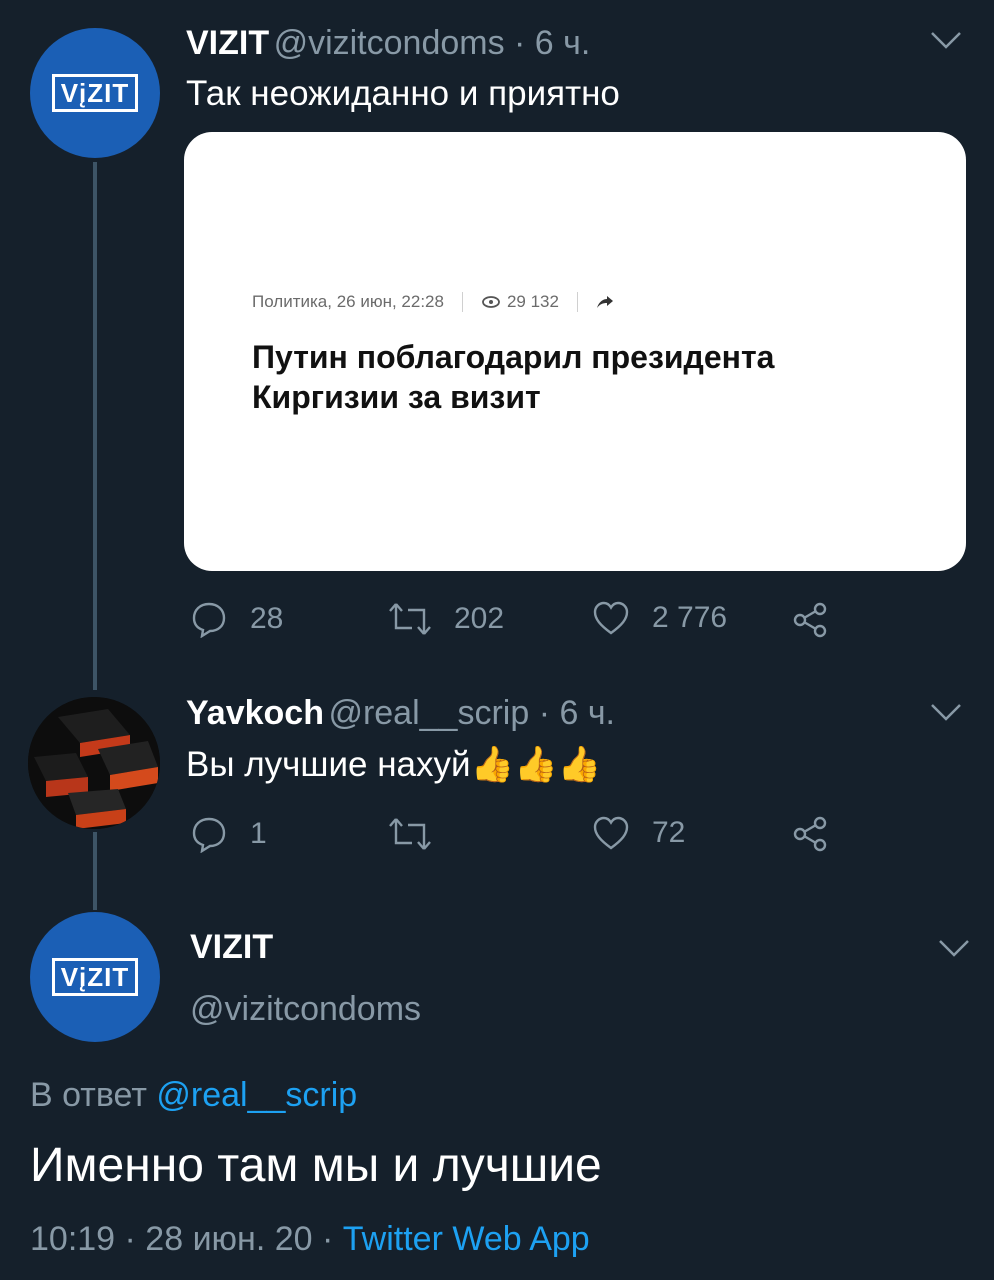 This screenshot has width=994, height=1280. Describe the element at coordinates (446, 619) in the screenshot. I see `retweet-button: 202` at that location.